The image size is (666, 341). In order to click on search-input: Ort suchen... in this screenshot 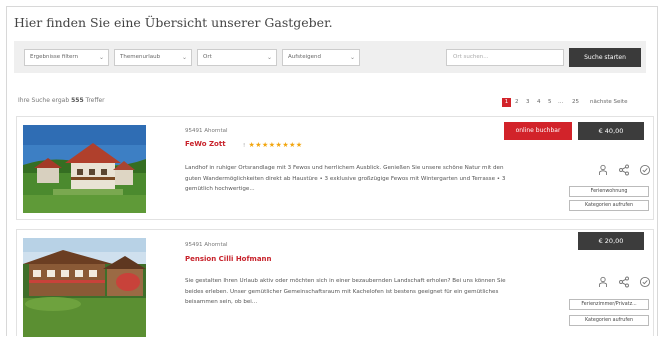, I will do `click(505, 57)`.